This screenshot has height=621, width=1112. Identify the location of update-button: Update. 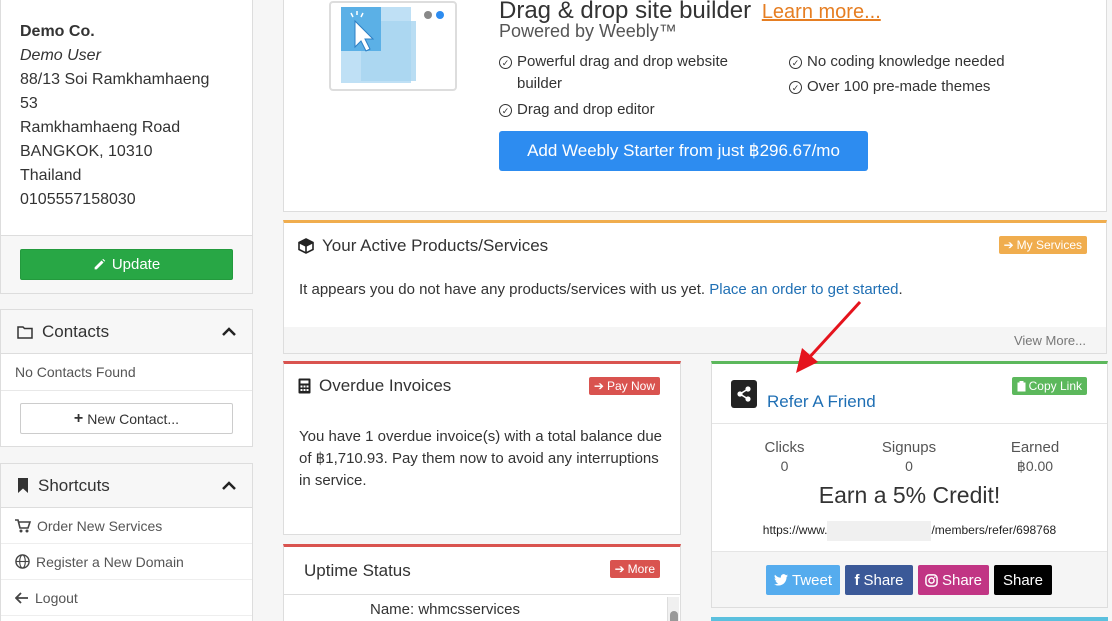
(126, 264).